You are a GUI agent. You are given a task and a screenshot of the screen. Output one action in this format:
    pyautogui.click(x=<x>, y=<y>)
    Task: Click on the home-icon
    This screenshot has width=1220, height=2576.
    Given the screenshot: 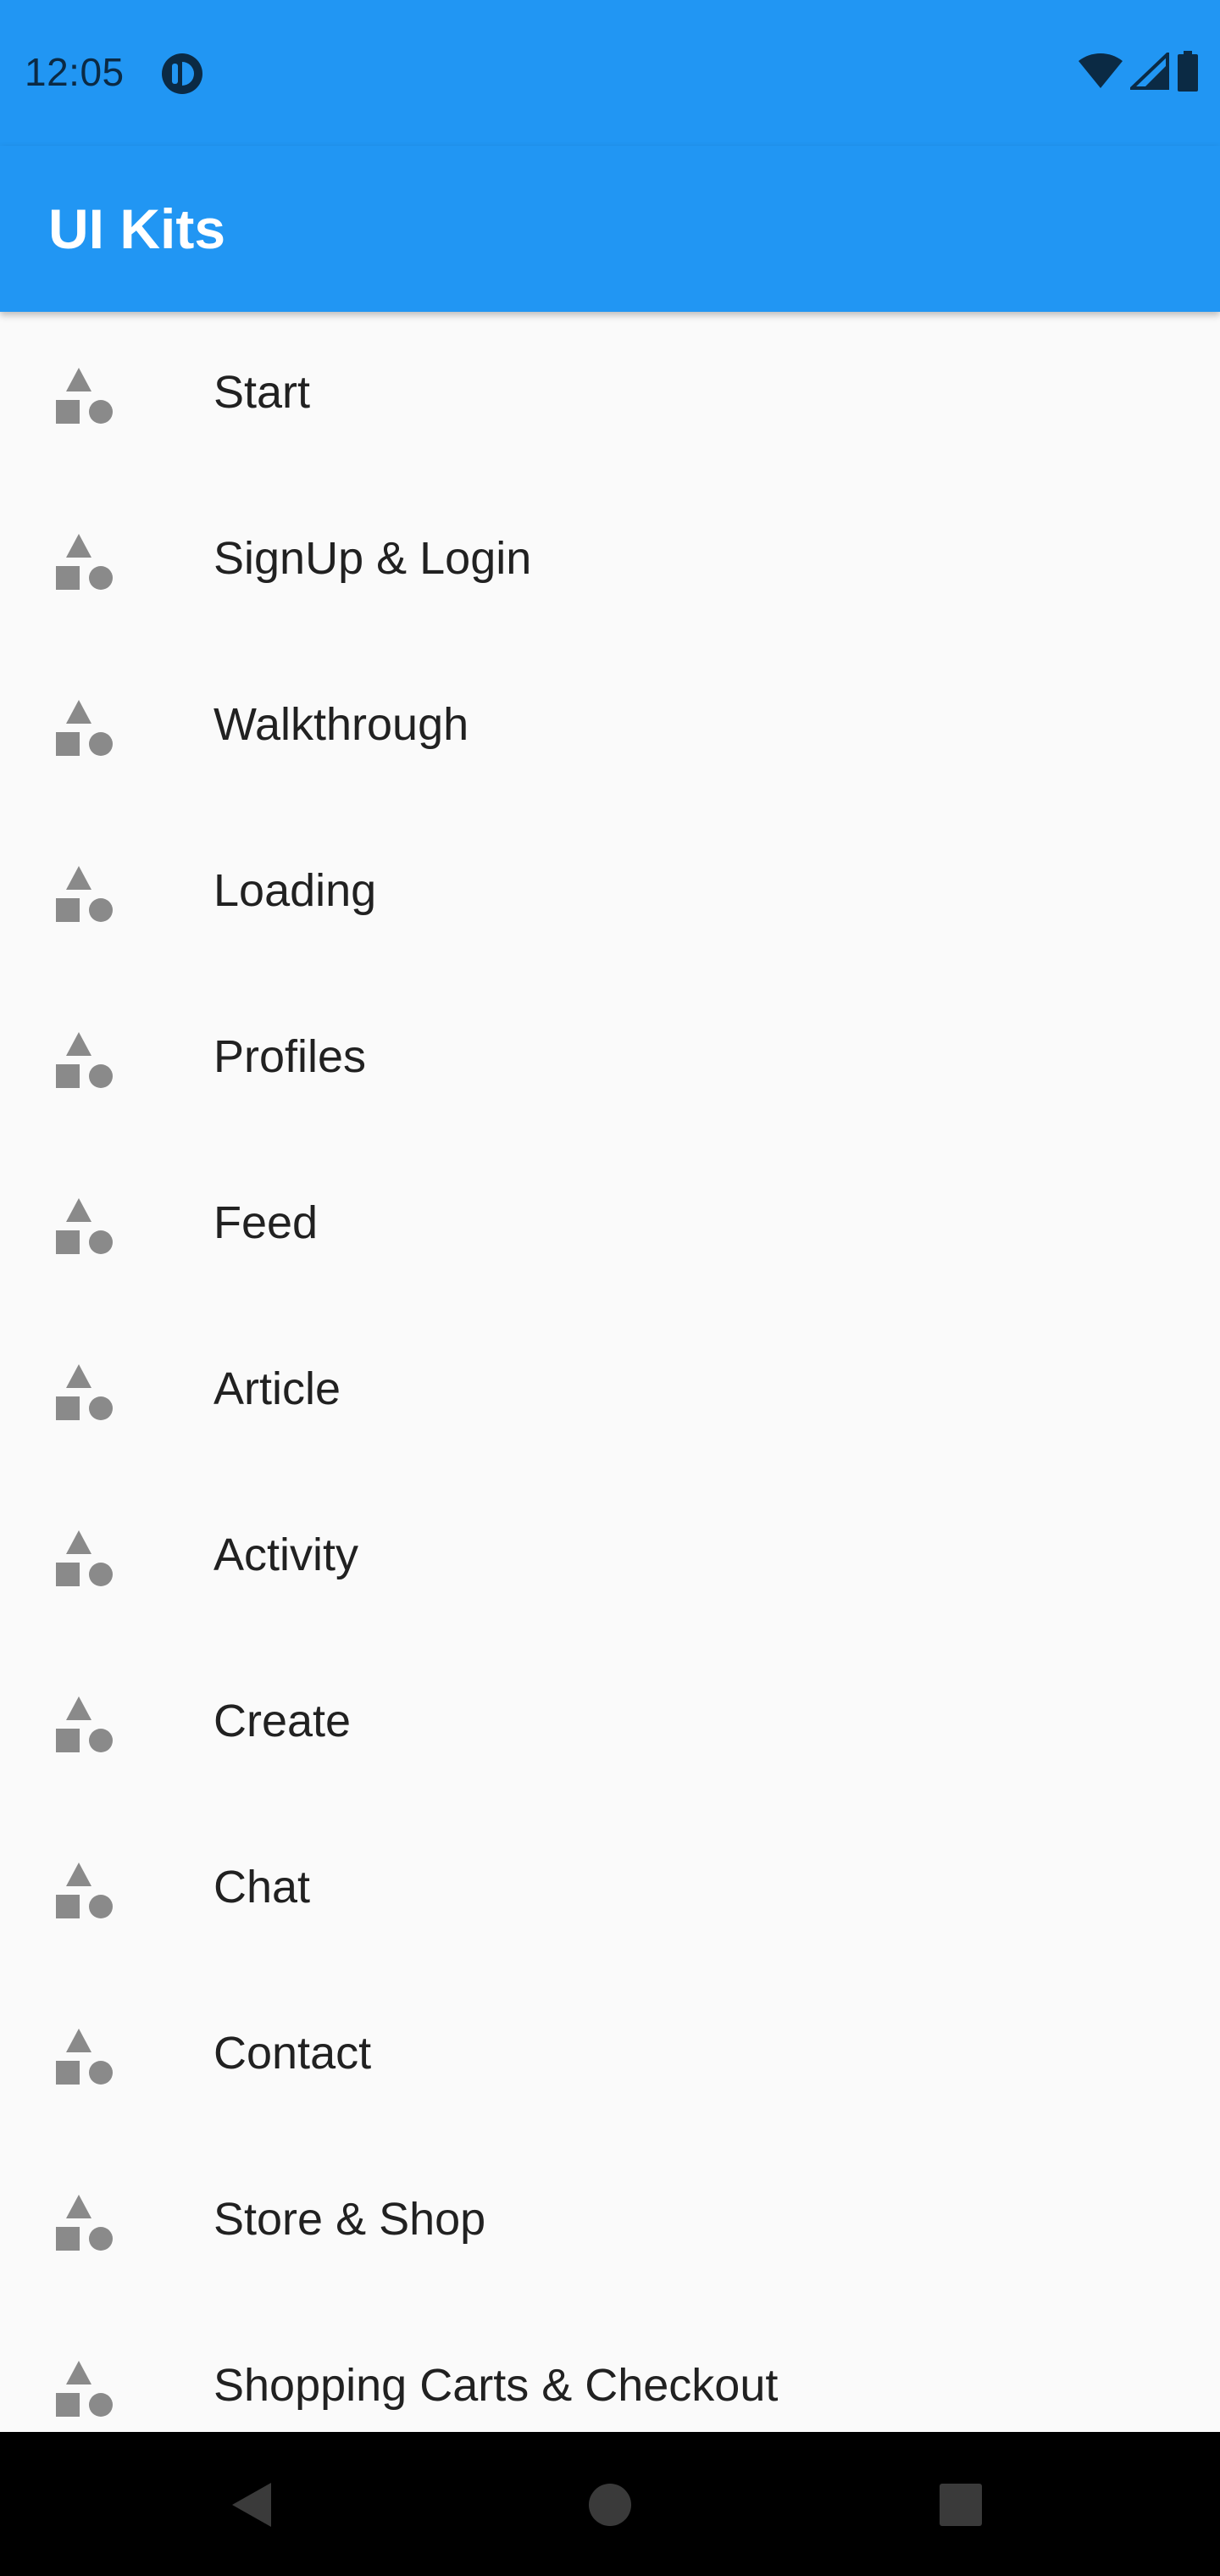 What is the action you would take?
    pyautogui.click(x=610, y=2504)
    